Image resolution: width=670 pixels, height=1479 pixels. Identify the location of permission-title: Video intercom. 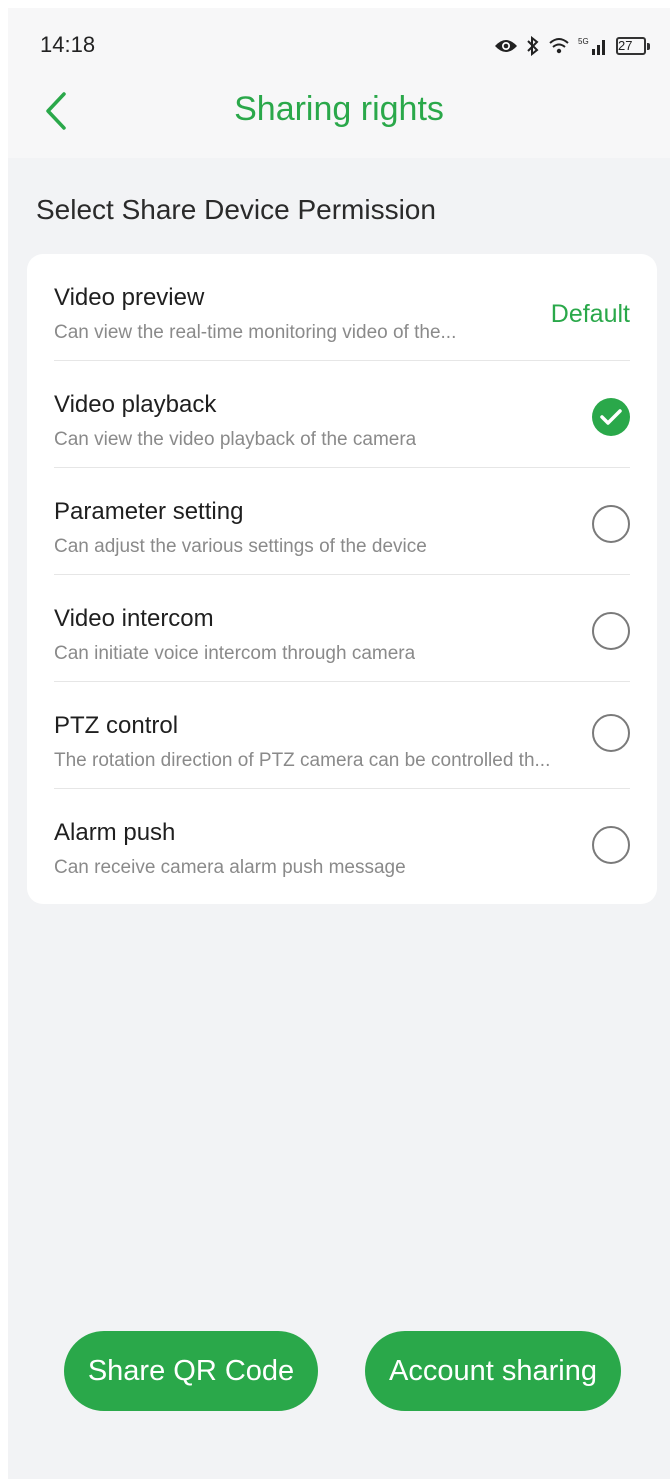
(134, 618).